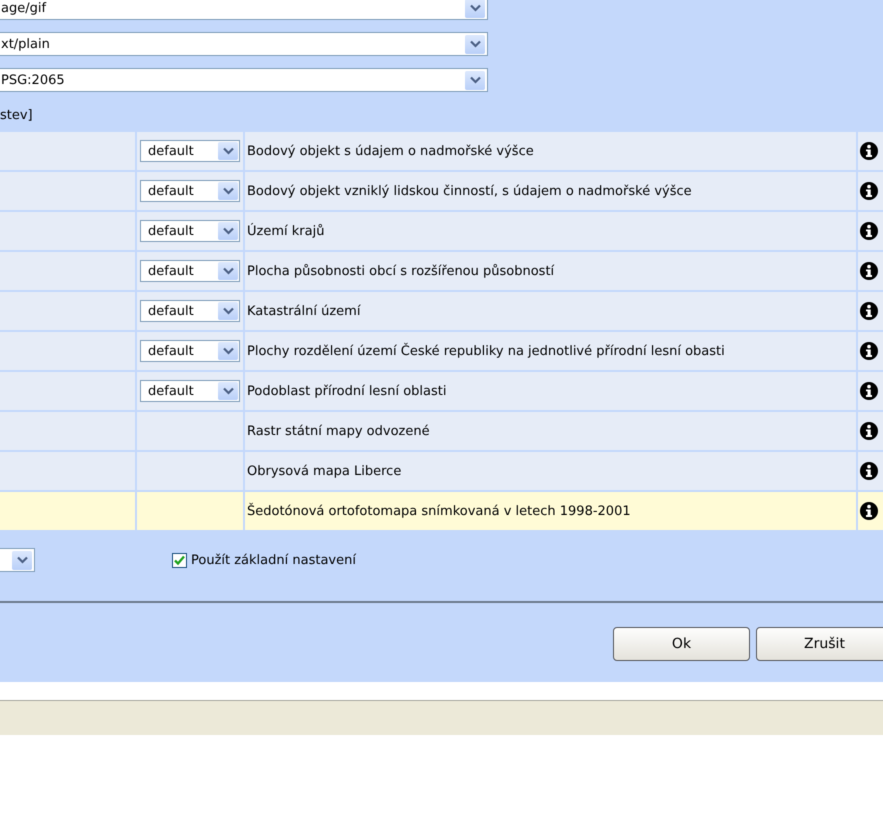  I want to click on layer-title: Plochy rozdělení území České republiky na jednotlivé přírodní lesní obasti, so click(486, 351).